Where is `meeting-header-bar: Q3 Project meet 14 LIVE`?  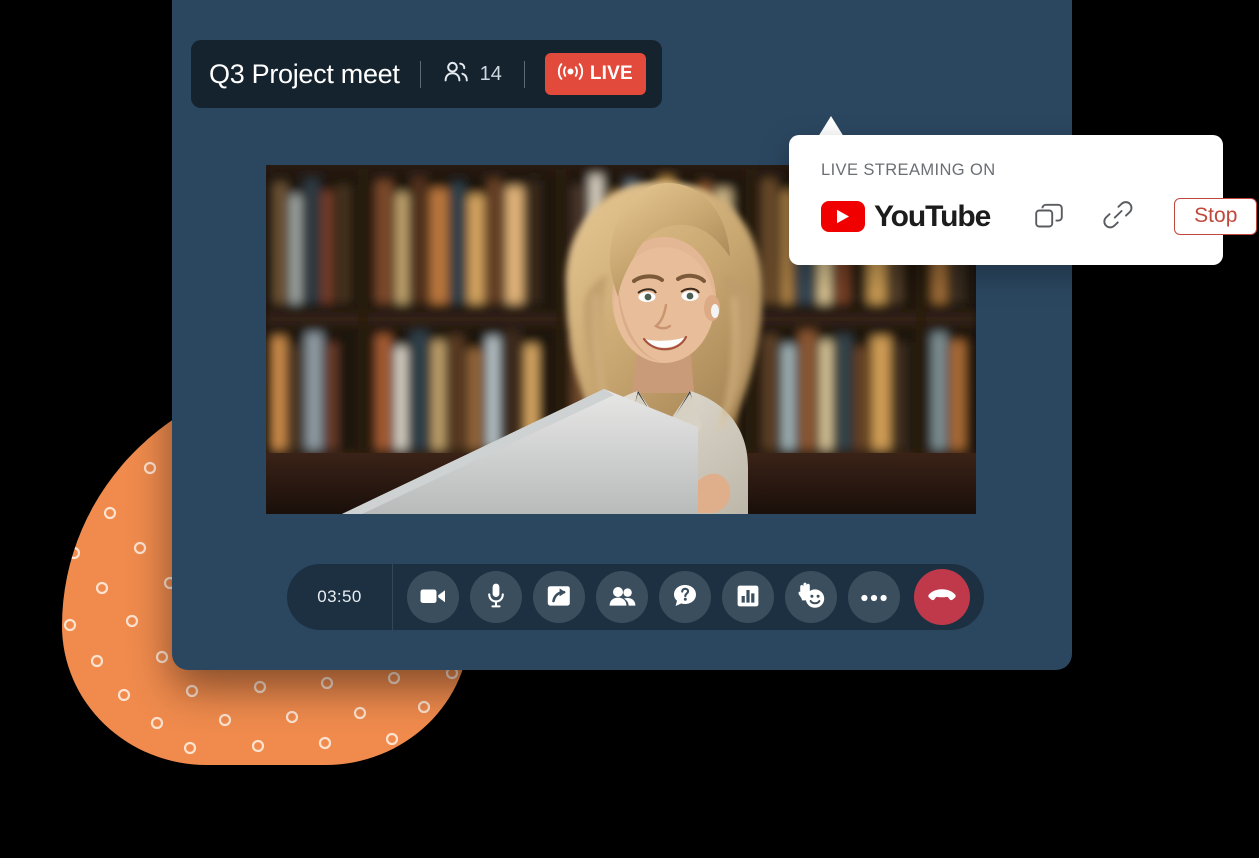 meeting-header-bar: Q3 Project meet 14 LIVE is located at coordinates (426, 74).